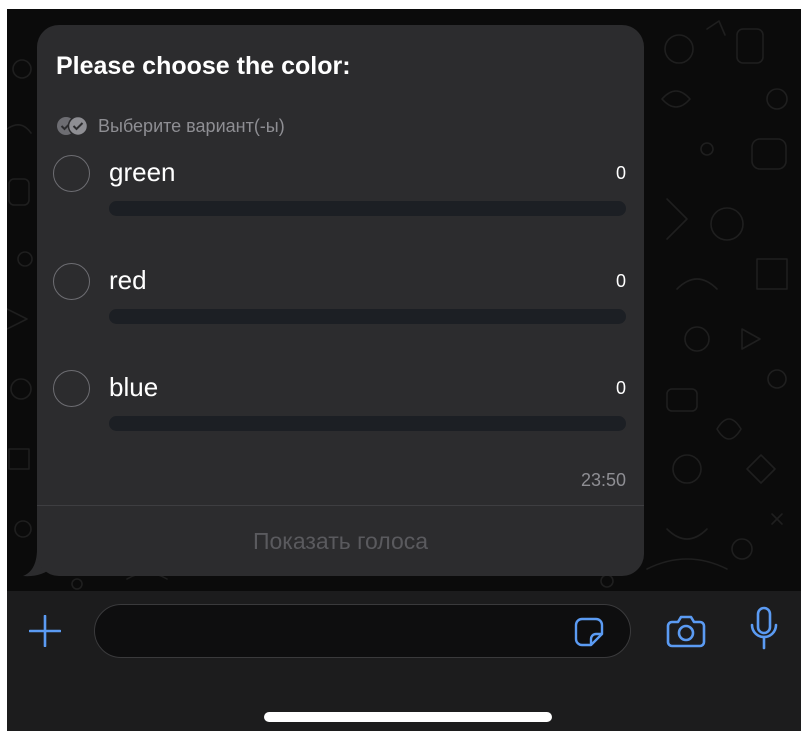 The width and height of the screenshot is (801, 731). I want to click on poll-type-label: Выберите вариант(-ы), so click(191, 125).